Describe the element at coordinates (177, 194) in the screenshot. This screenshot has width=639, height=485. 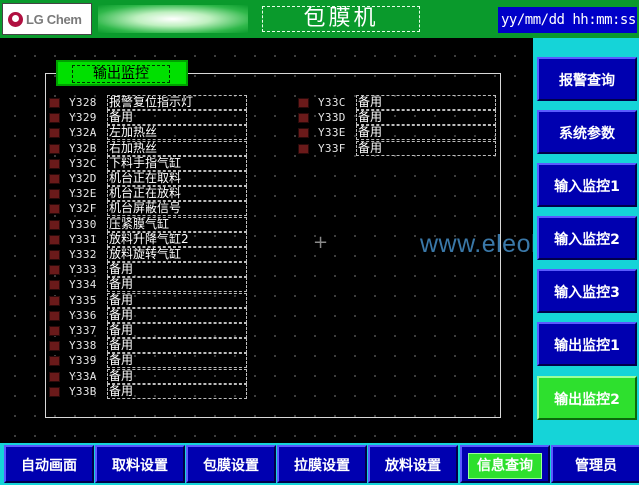
I see `output-description: 机台正在放料` at that location.